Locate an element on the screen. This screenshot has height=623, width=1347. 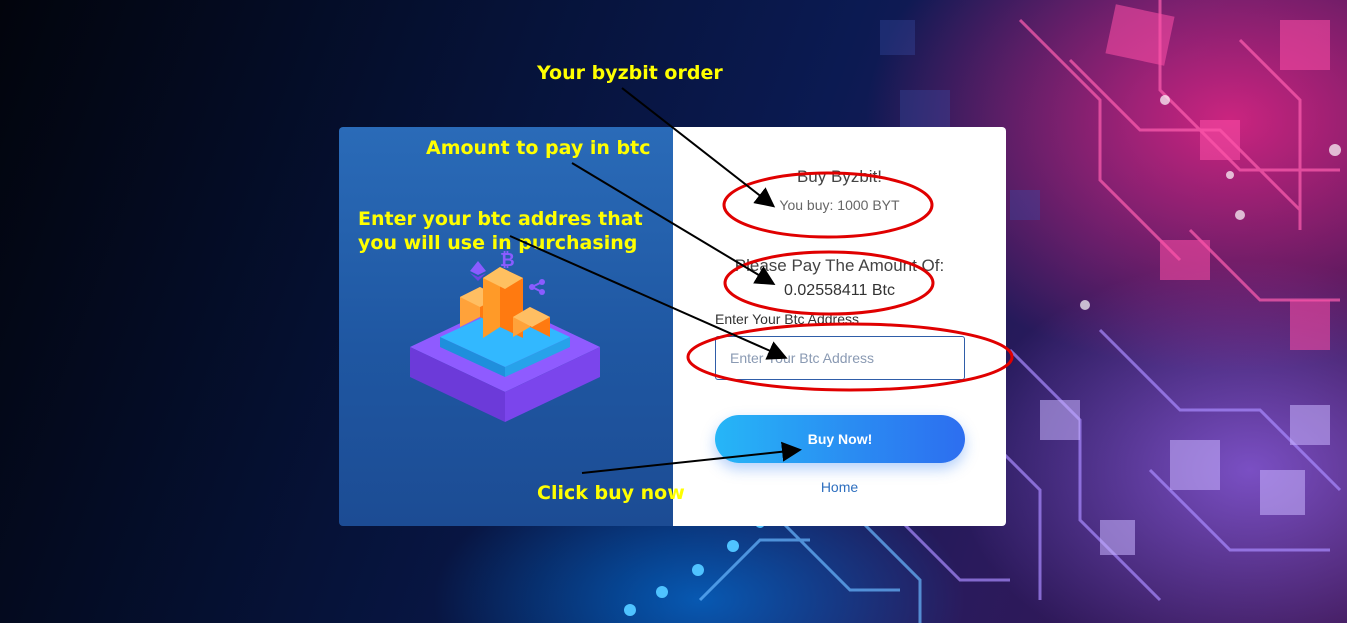
page-title: Buy Byzbit! is located at coordinates (839, 176).